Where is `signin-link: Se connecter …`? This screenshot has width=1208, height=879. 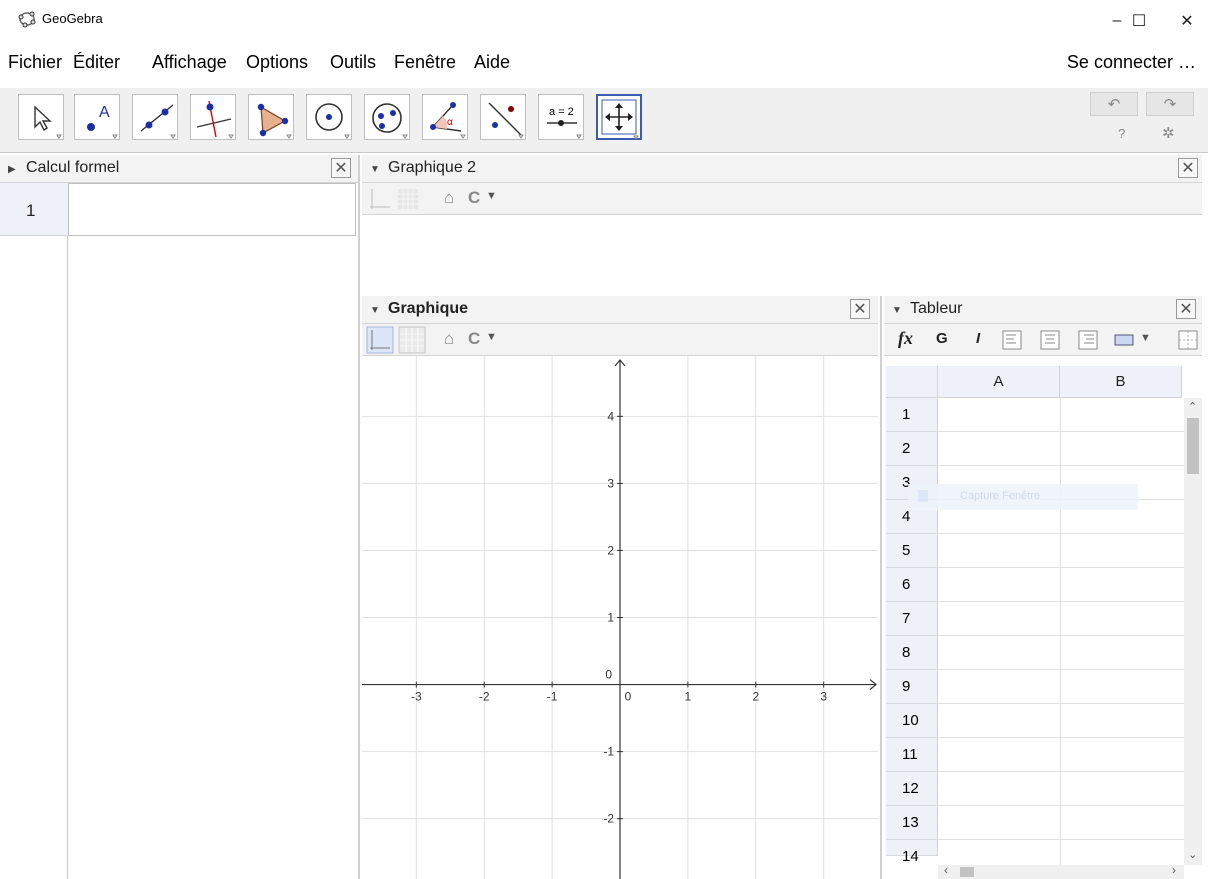
signin-link: Se connecter … is located at coordinates (1131, 62).